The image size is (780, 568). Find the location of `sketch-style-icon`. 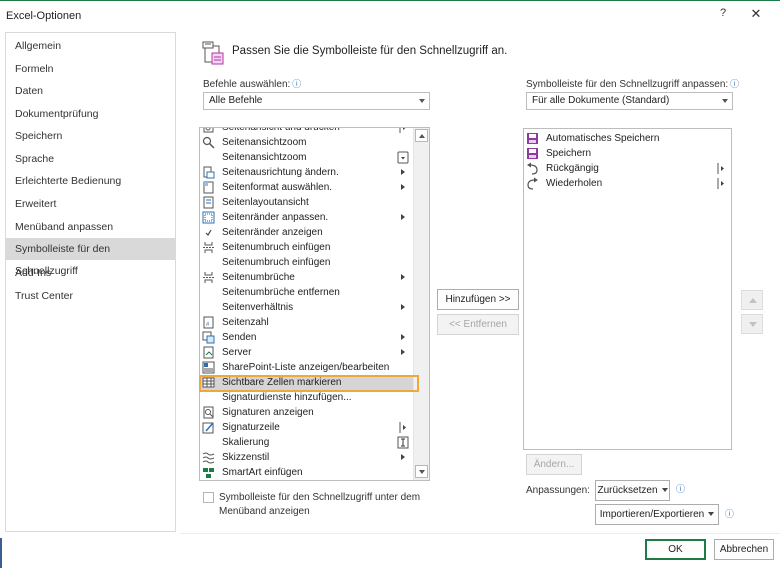

sketch-style-icon is located at coordinates (208, 458).